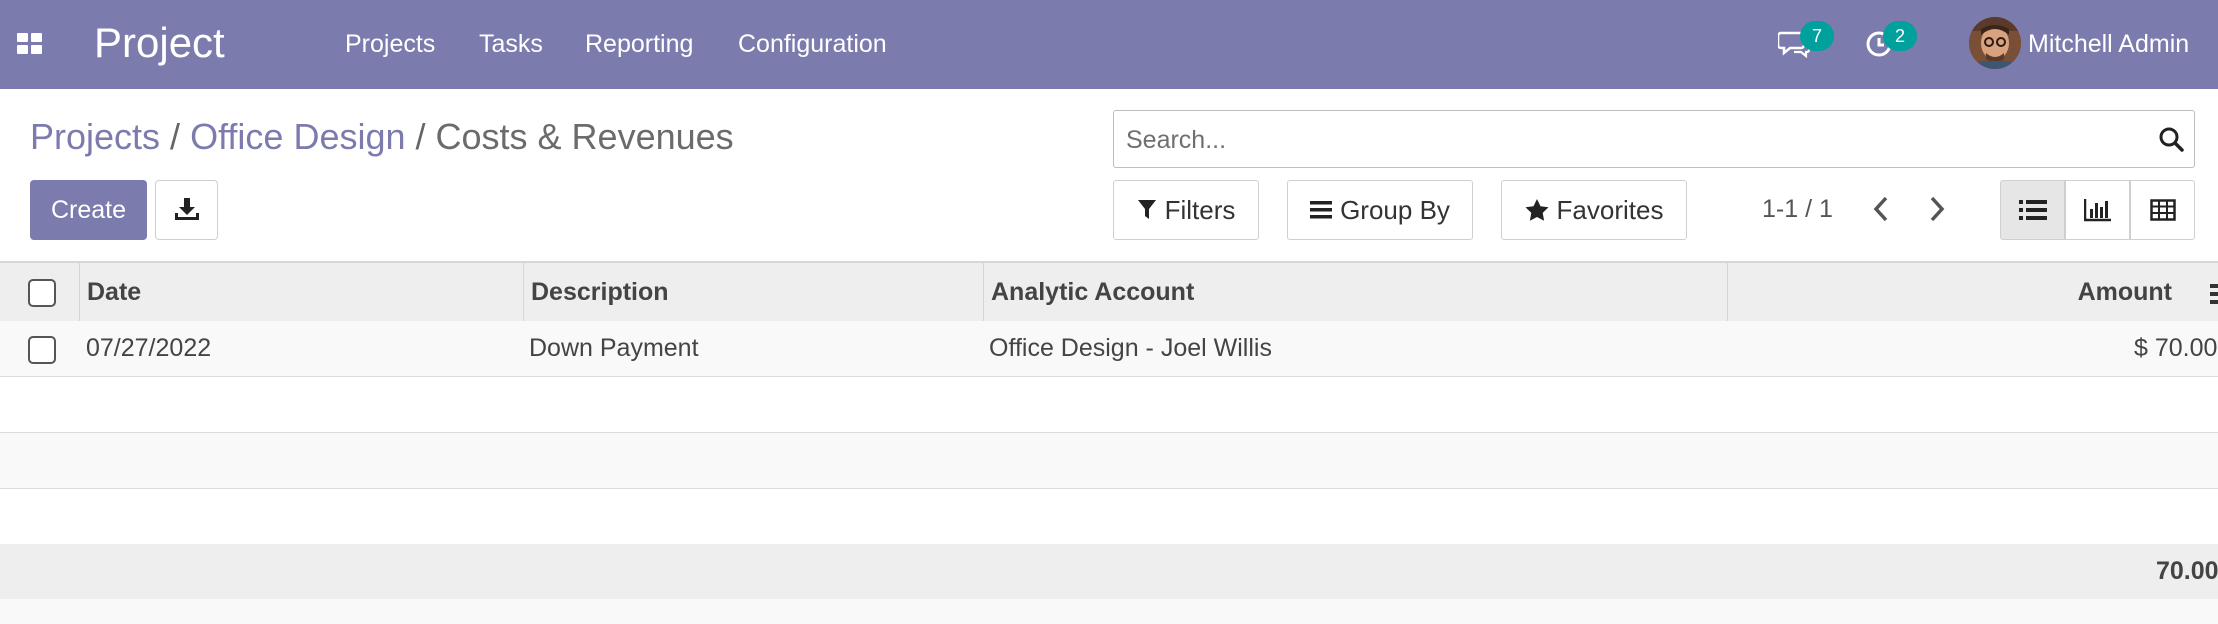  I want to click on download-icon, so click(186, 208).